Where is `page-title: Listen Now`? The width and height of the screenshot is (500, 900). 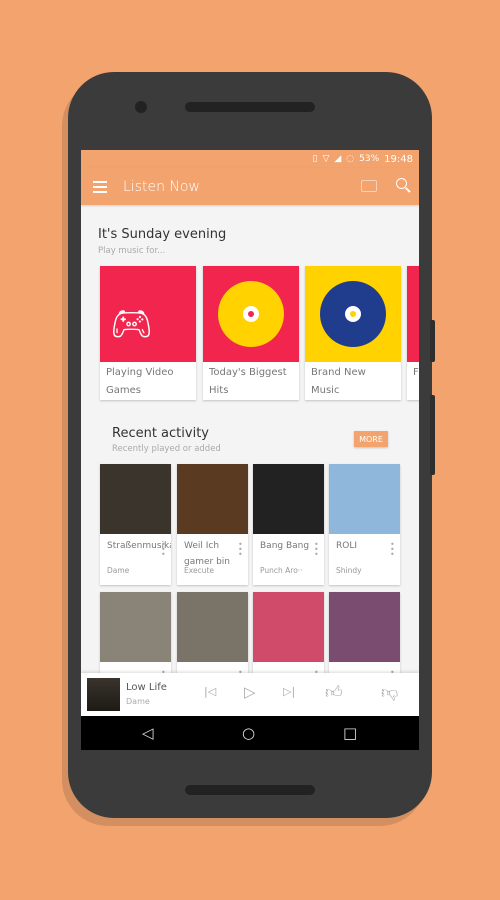 page-title: Listen Now is located at coordinates (161, 186).